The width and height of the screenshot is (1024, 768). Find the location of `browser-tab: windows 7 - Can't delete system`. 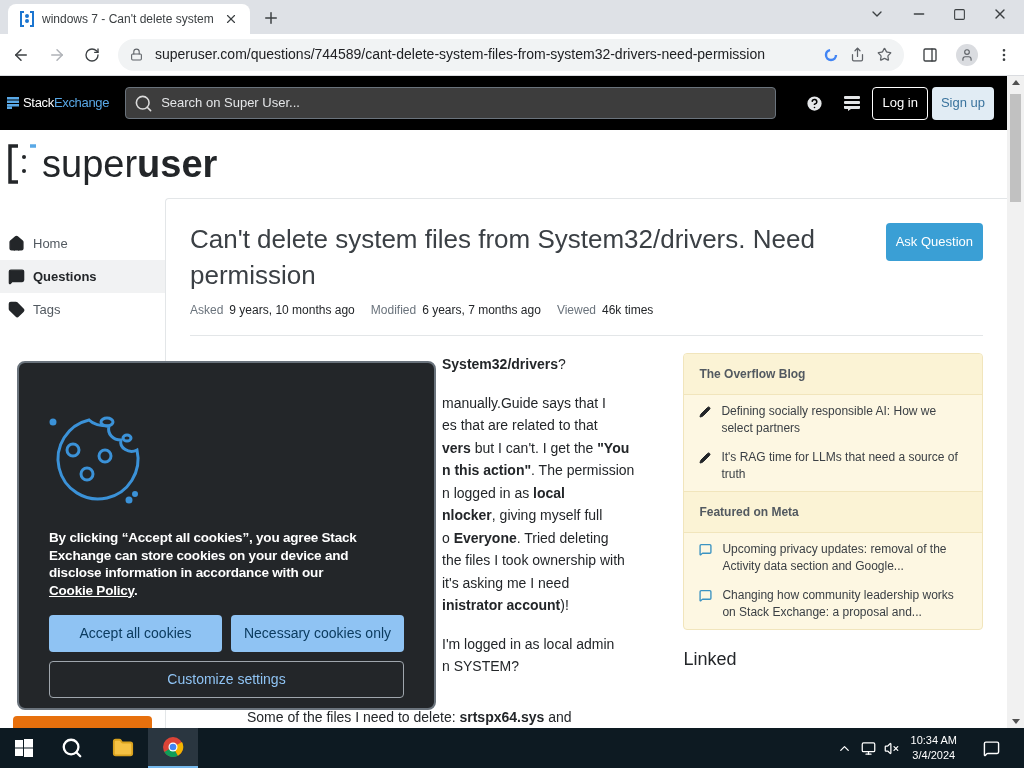

browser-tab: windows 7 - Can't delete system is located at coordinates (129, 19).